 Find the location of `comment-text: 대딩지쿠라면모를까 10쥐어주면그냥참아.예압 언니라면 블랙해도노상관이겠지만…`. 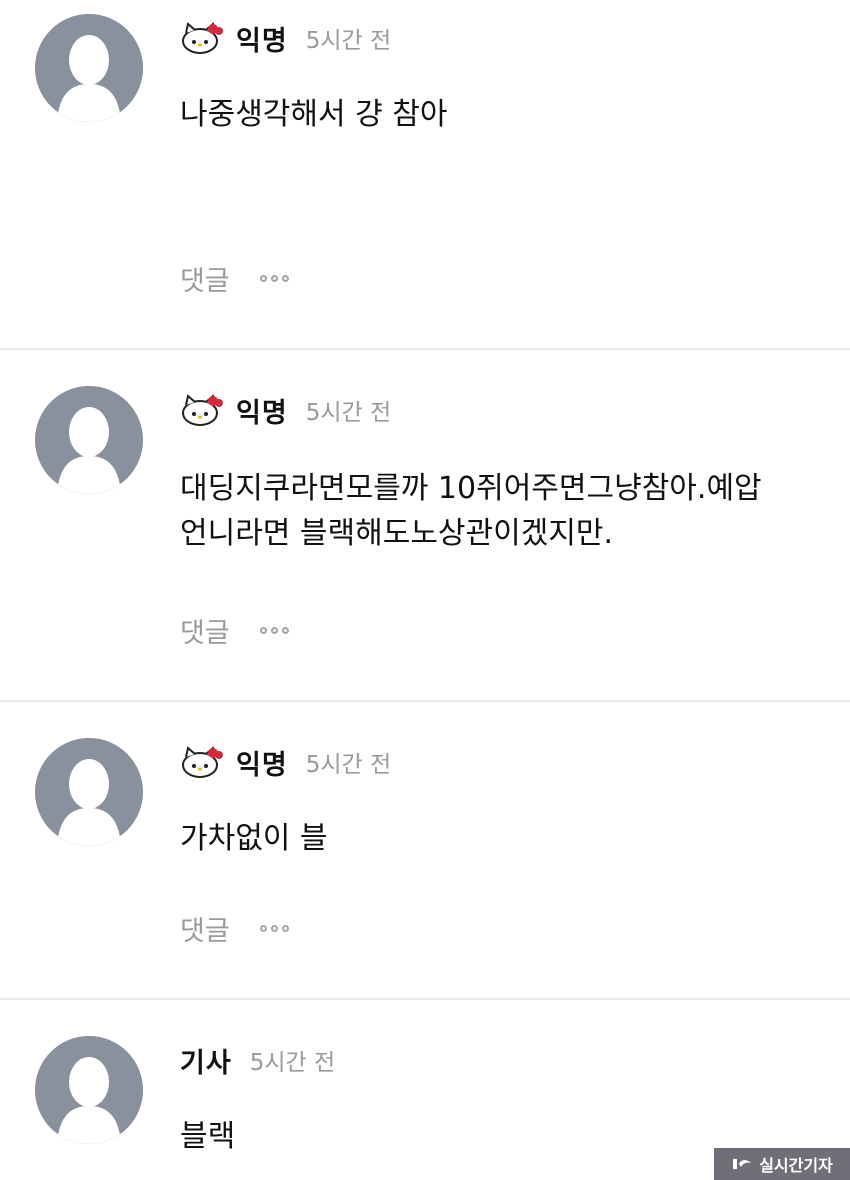

comment-text: 대딩지쿠라면모를까 10쥐어주면그냥참아.예압 언니라면 블랙해도노상관이겠지만… is located at coordinates (471, 511).